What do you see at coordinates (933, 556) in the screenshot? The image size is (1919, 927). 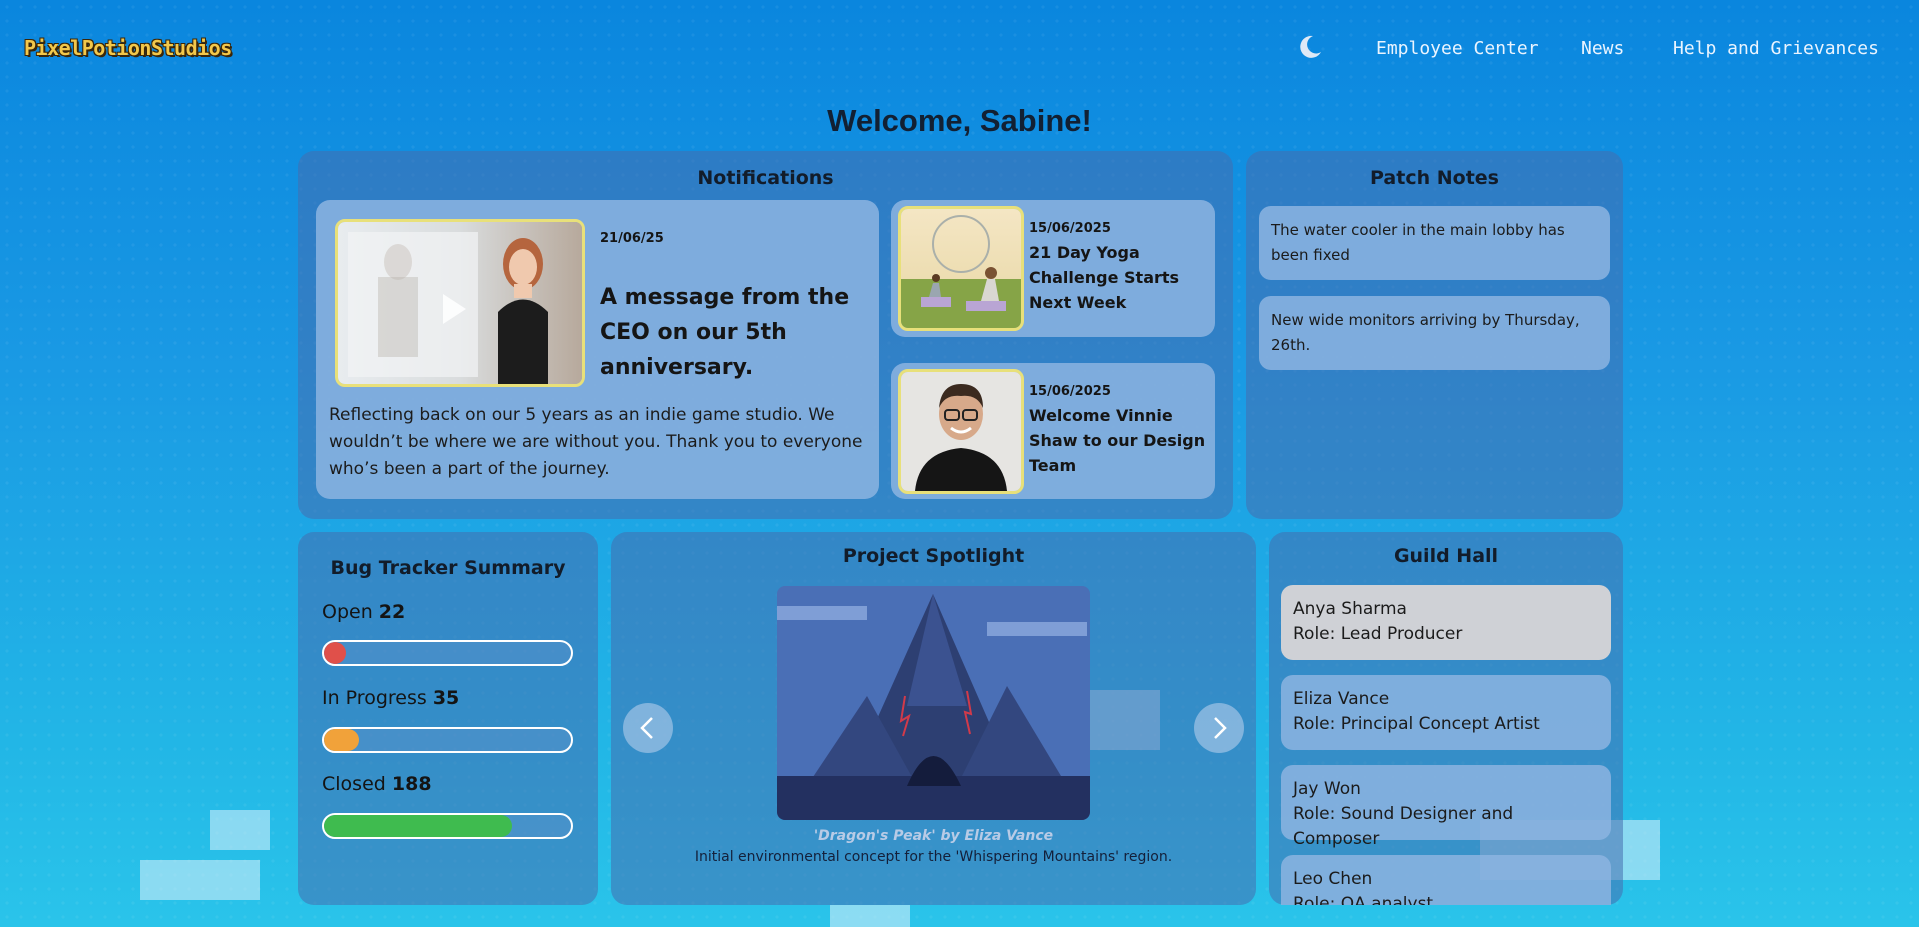 I see `spotlight-title: Project Spotlight` at bounding box center [933, 556].